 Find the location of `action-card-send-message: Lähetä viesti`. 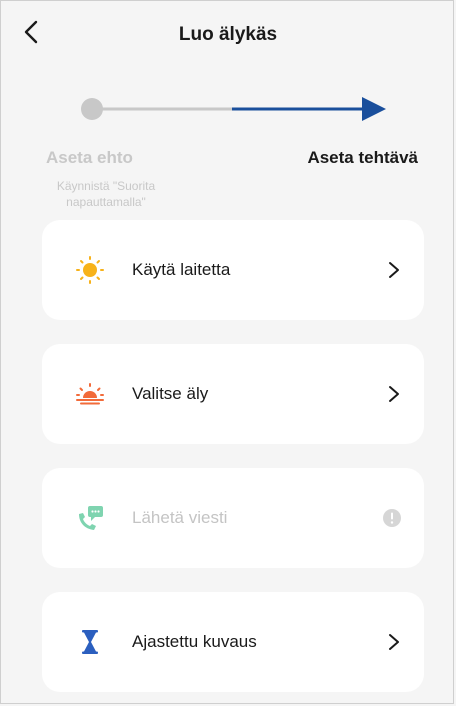

action-card-send-message: Lähetä viesti is located at coordinates (233, 518).